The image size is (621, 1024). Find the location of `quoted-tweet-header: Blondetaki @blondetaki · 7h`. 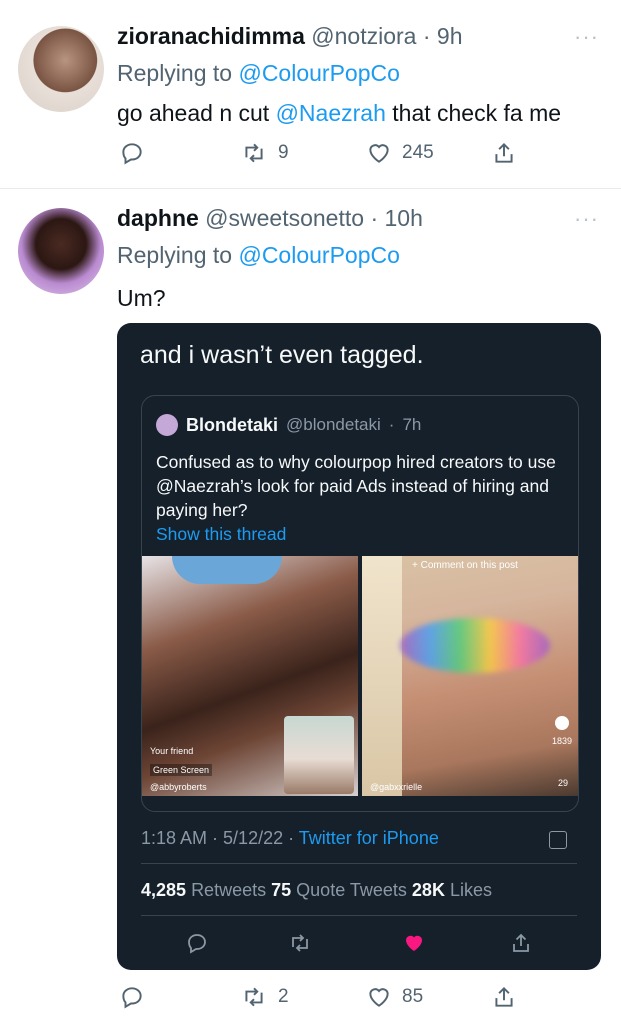

quoted-tweet-header: Blondetaki @blondetaki · 7h is located at coordinates (288, 425).